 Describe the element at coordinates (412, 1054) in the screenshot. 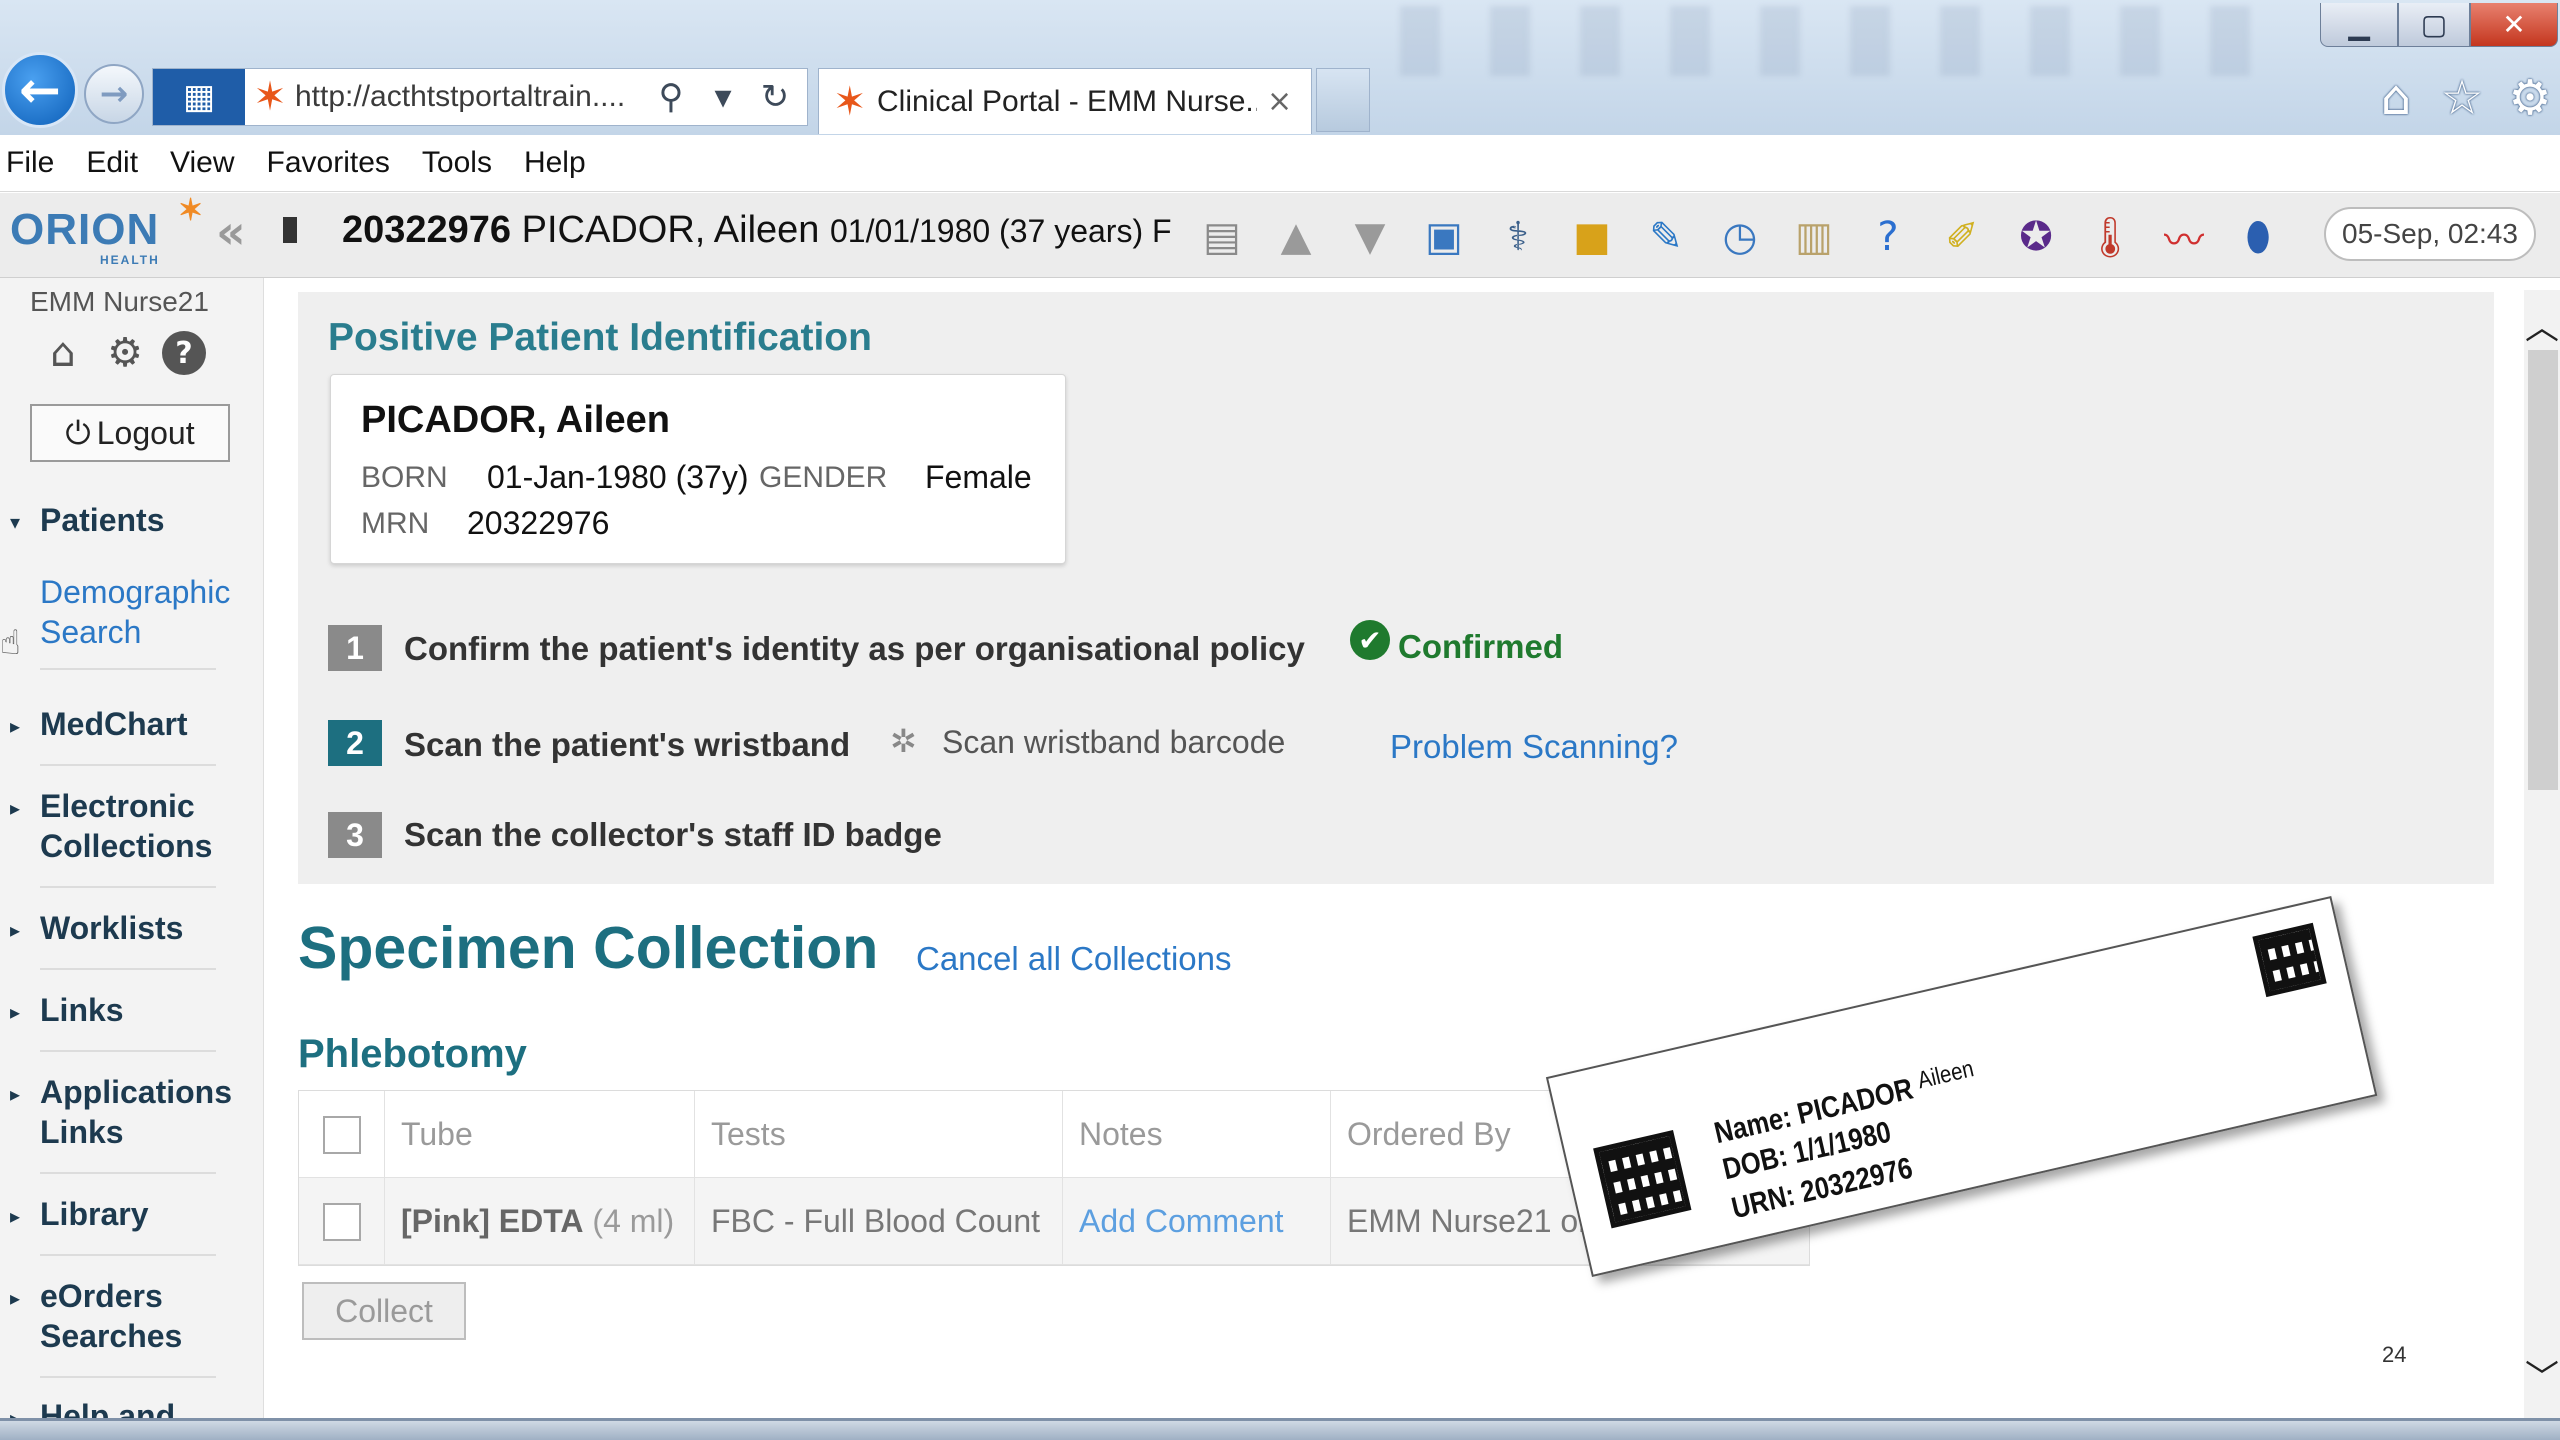

I see `phlebotomy-heading: Phlebotomy` at that location.